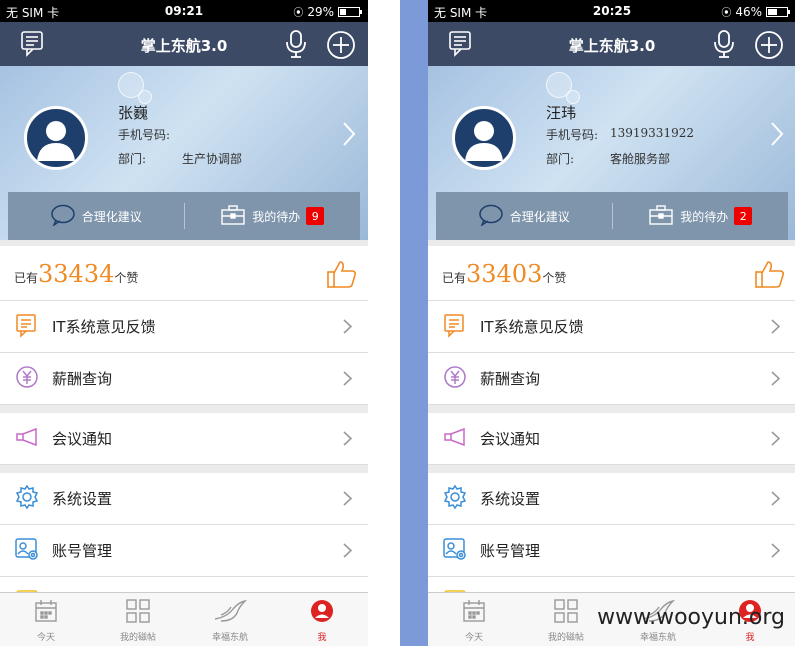 This screenshot has width=795, height=646. What do you see at coordinates (144, 134) in the screenshot?
I see `phone-row: 手机号码:` at bounding box center [144, 134].